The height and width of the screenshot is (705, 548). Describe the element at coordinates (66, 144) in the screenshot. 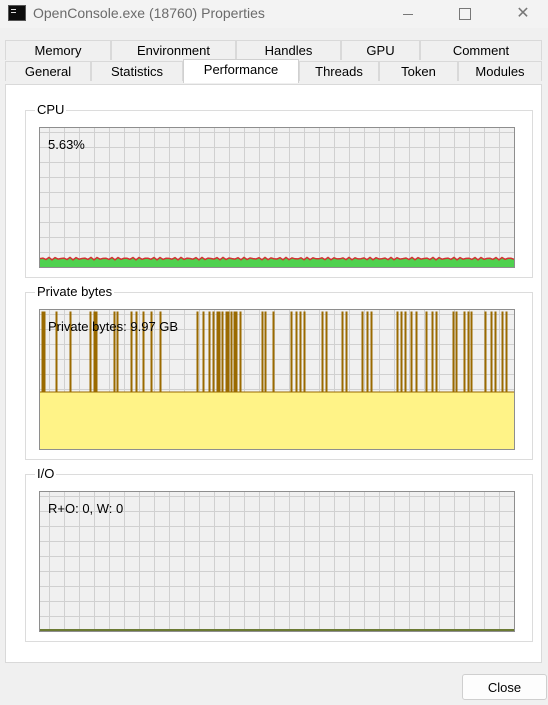

I see `cpu-usage-label: 5.63%` at that location.